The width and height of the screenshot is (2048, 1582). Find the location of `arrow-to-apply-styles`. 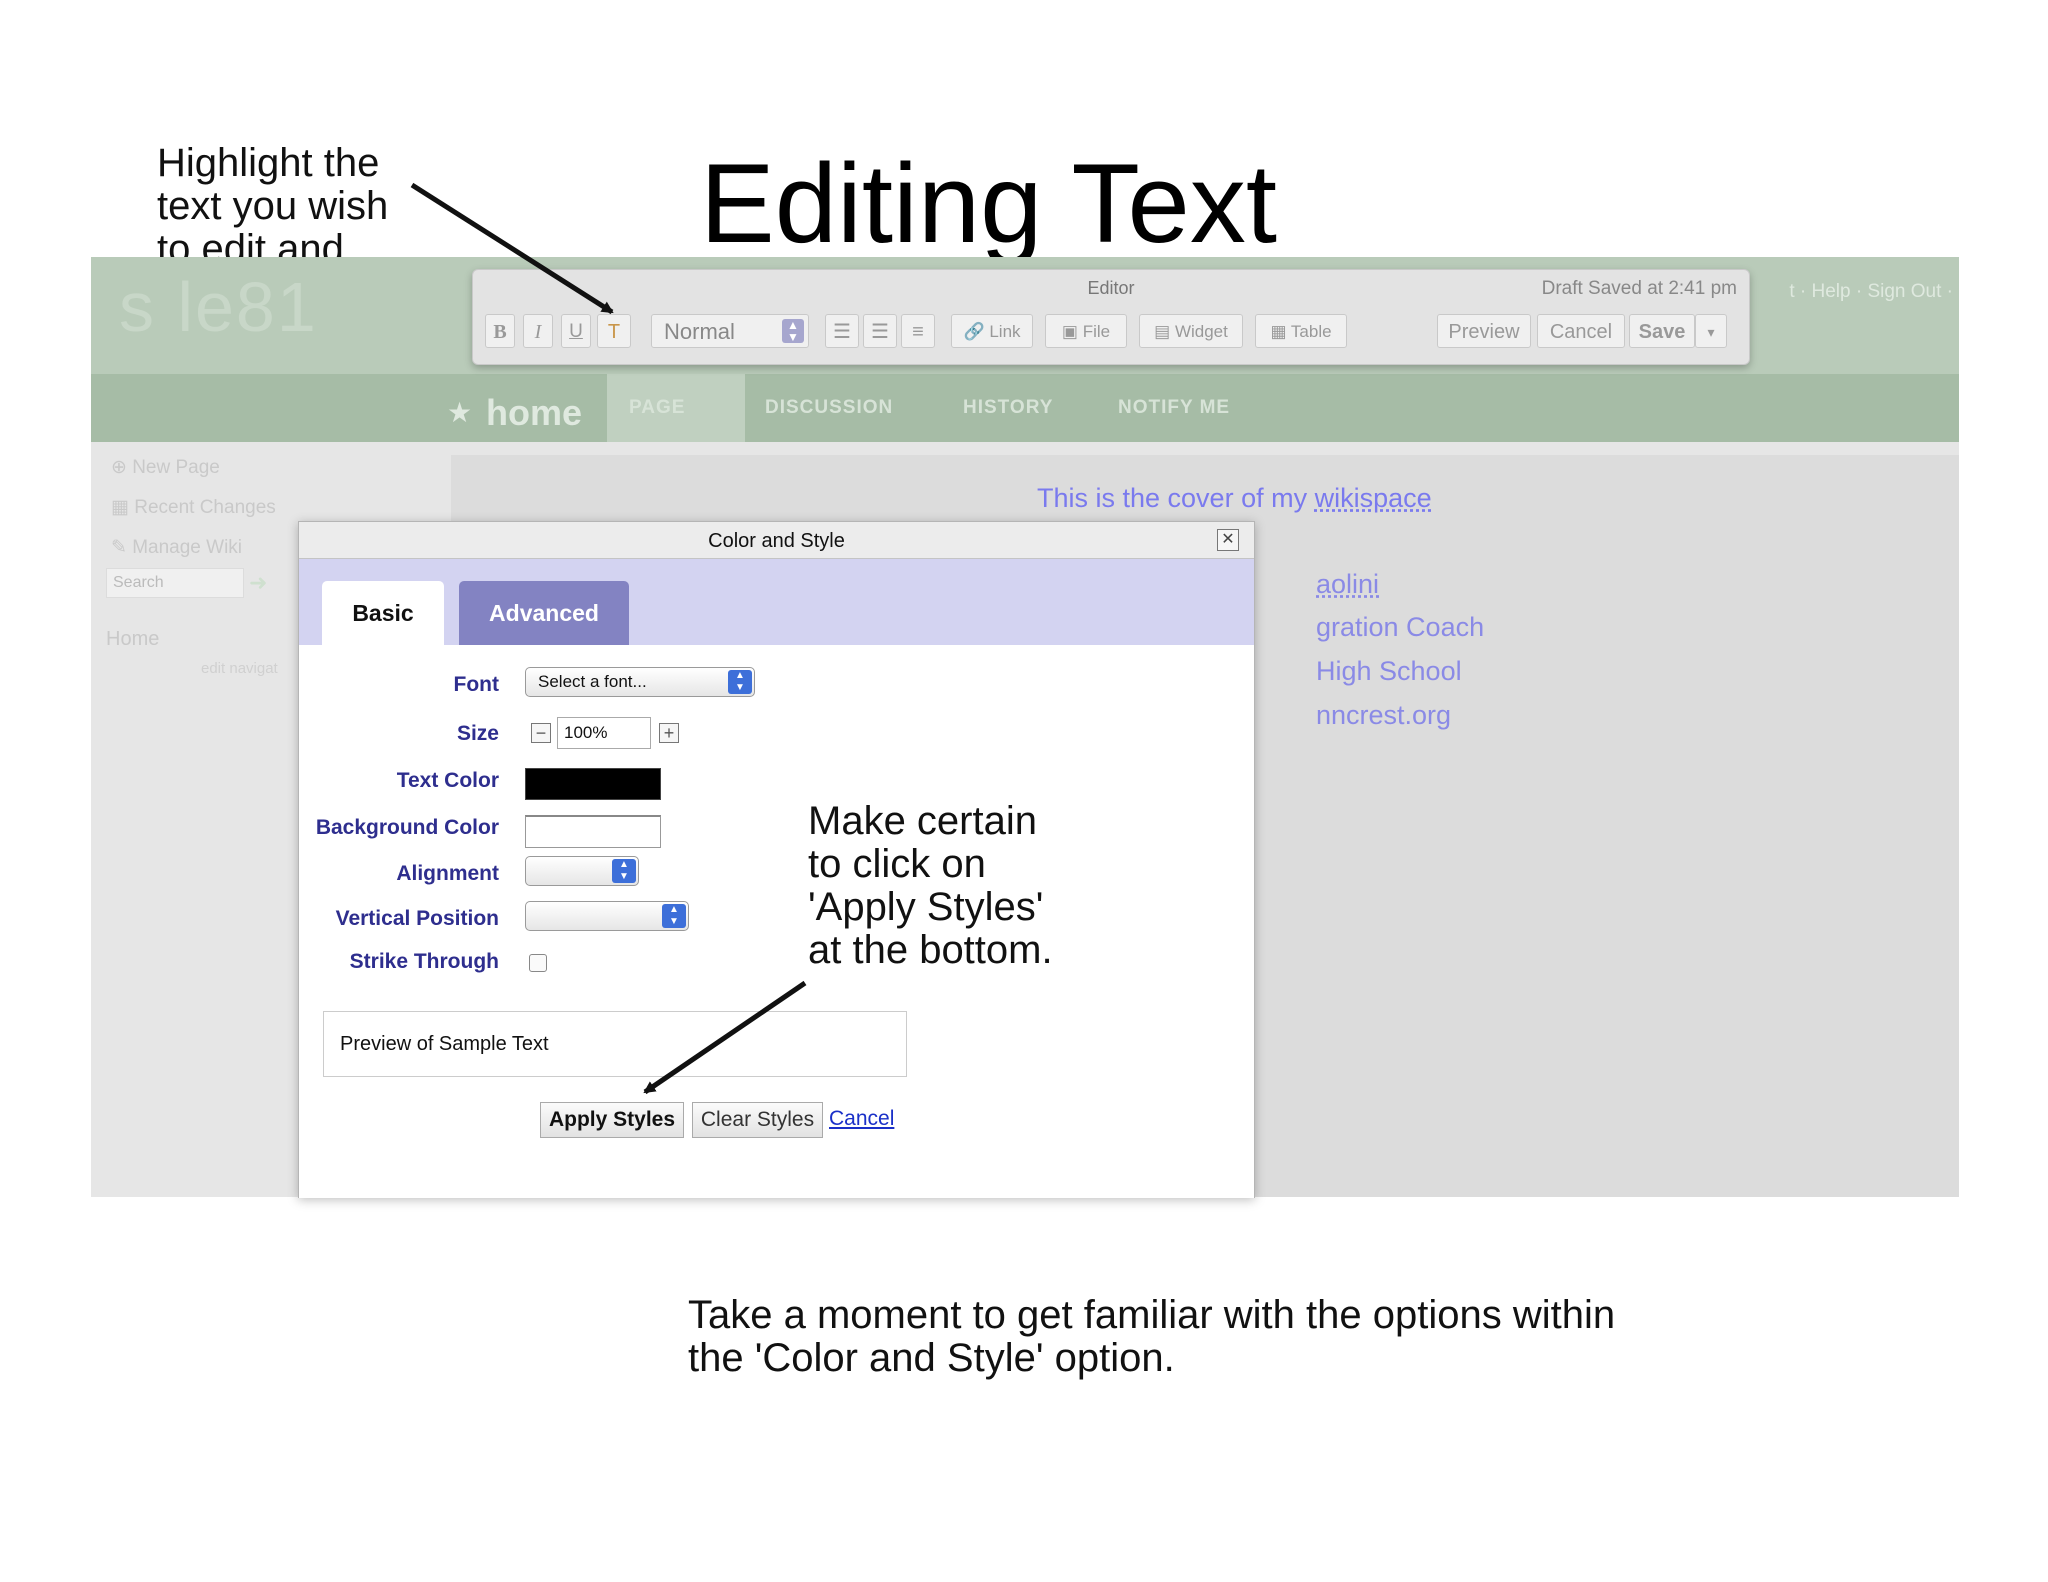

arrow-to-apply-styles is located at coordinates (725, 1037).